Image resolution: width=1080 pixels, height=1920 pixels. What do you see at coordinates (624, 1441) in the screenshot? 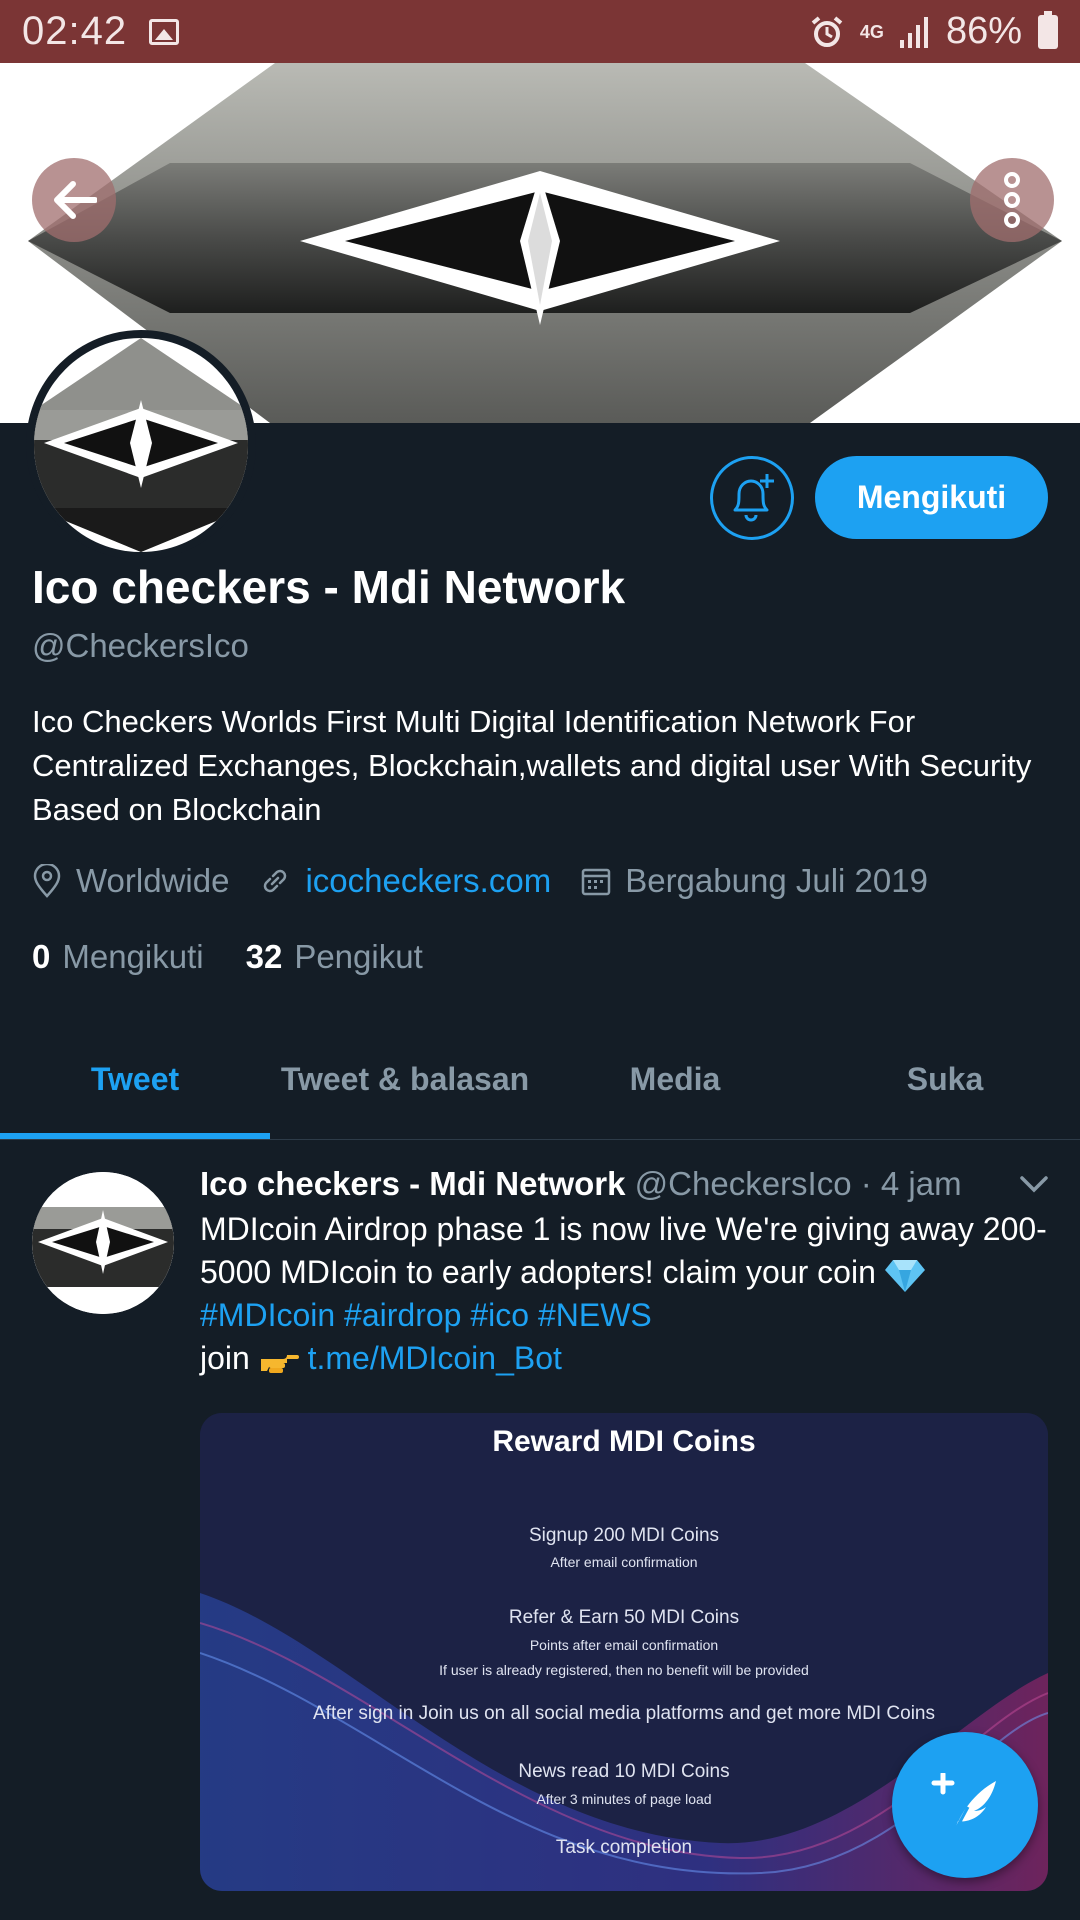
I see `card-title: Reward MDI Coins` at bounding box center [624, 1441].